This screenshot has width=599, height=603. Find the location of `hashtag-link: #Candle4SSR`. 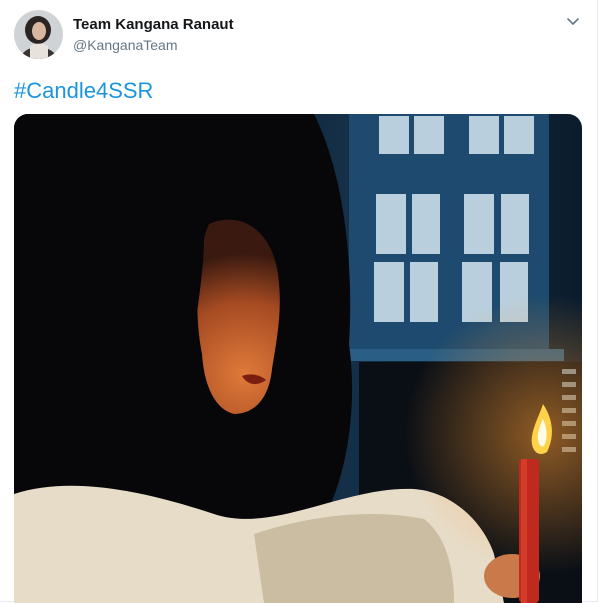

hashtag-link: #Candle4SSR is located at coordinates (83, 91).